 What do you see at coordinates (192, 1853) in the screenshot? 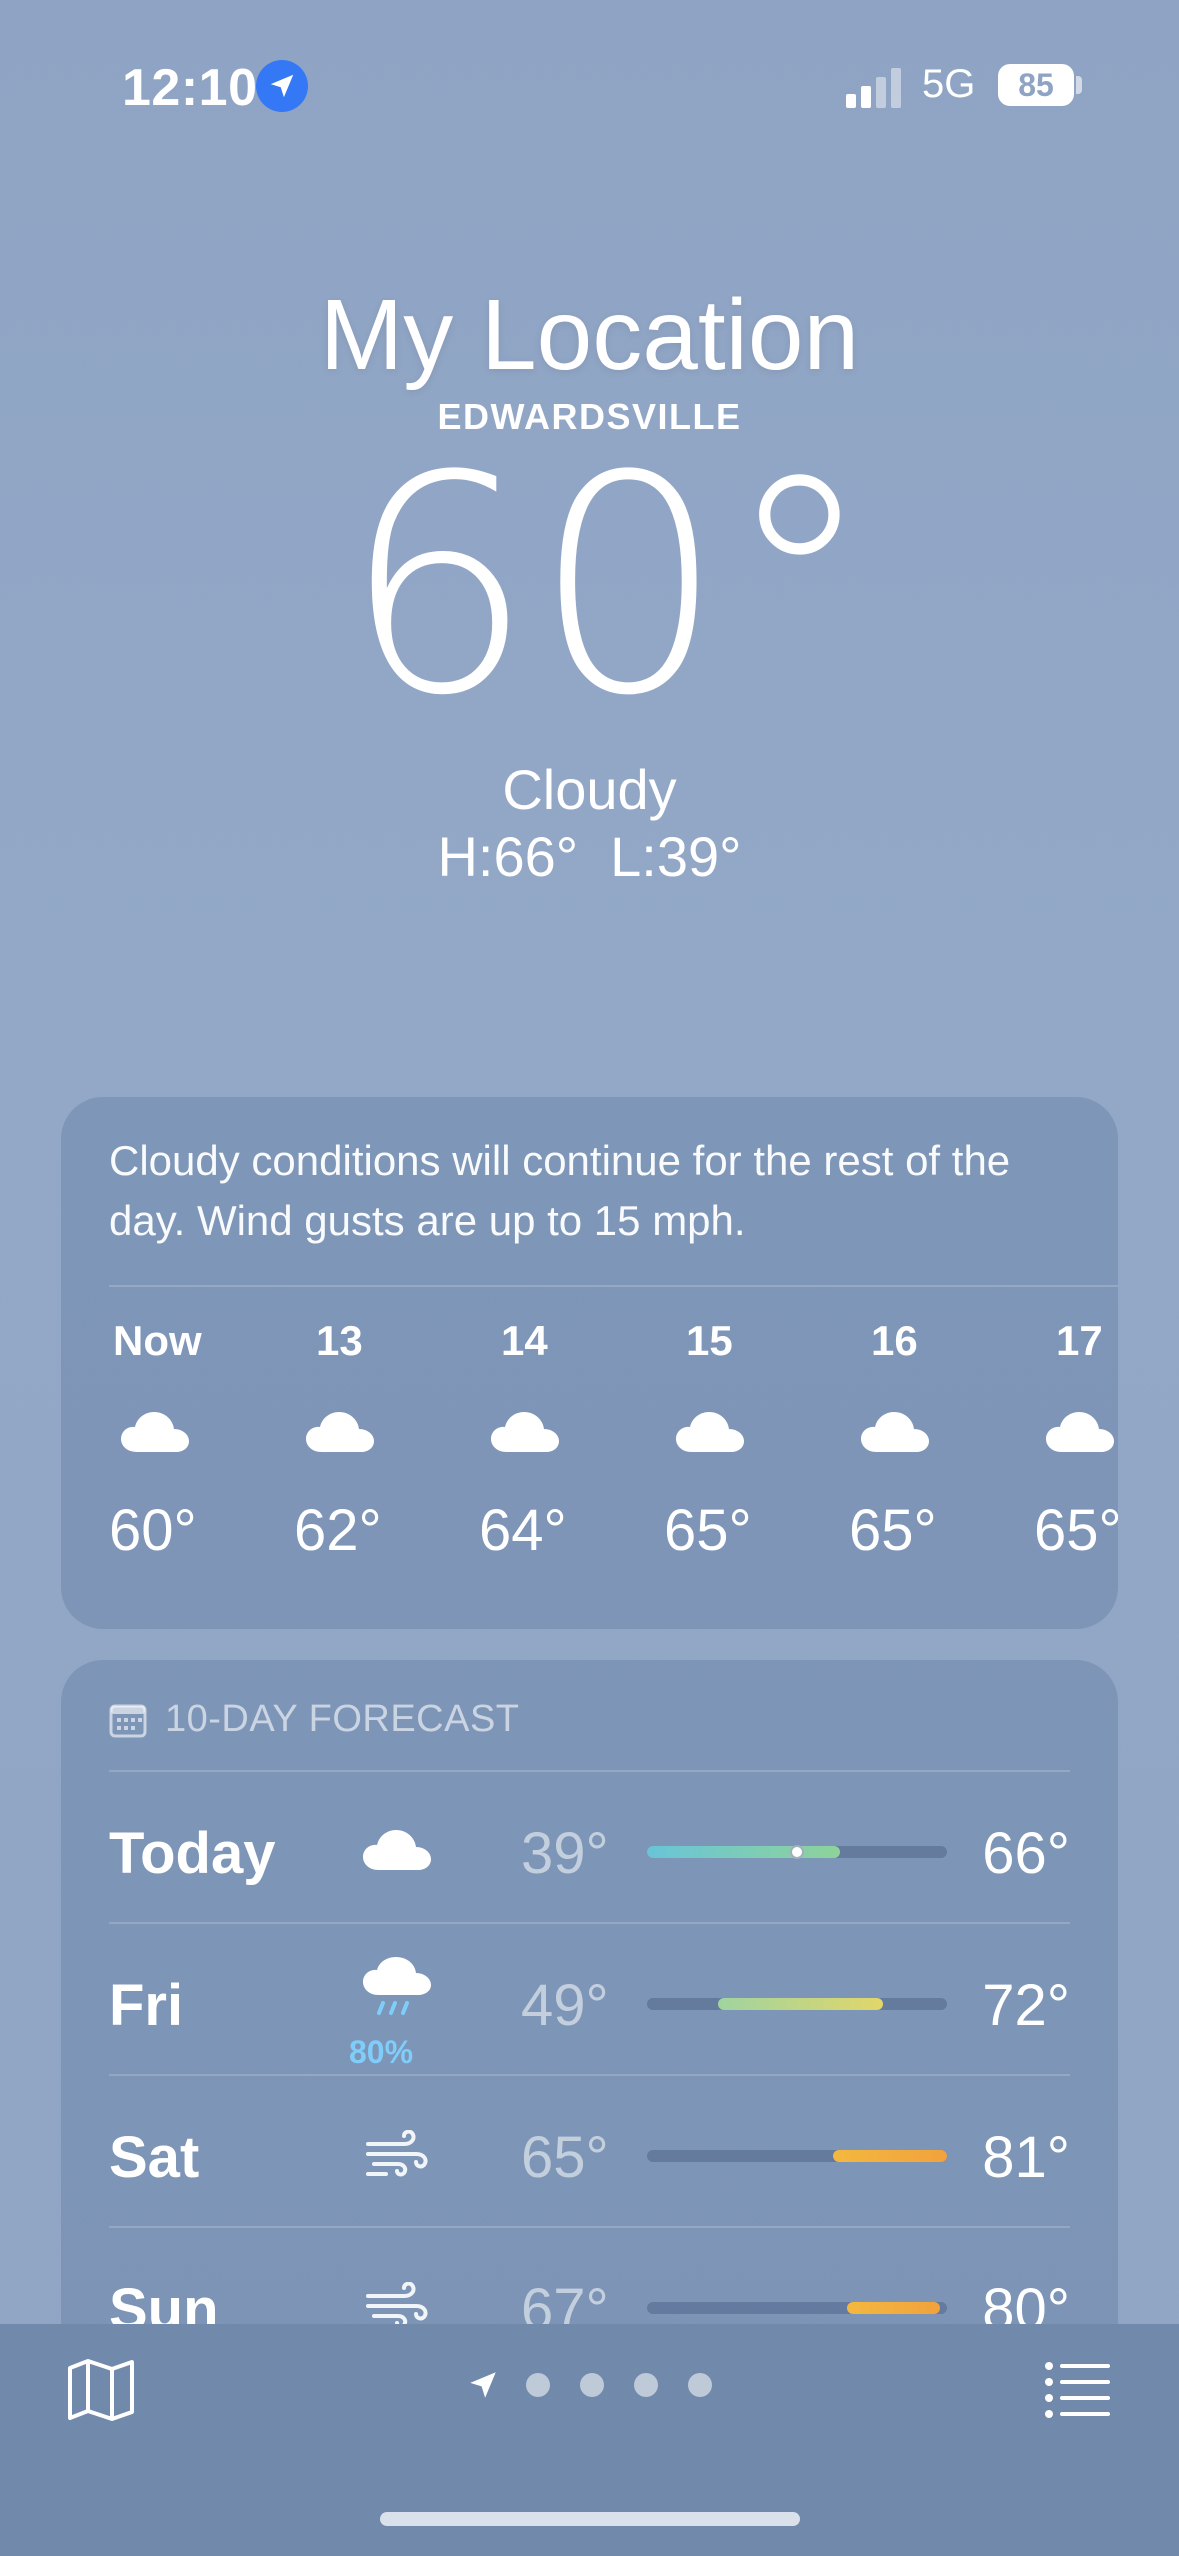
I see `forecast-day: Today` at bounding box center [192, 1853].